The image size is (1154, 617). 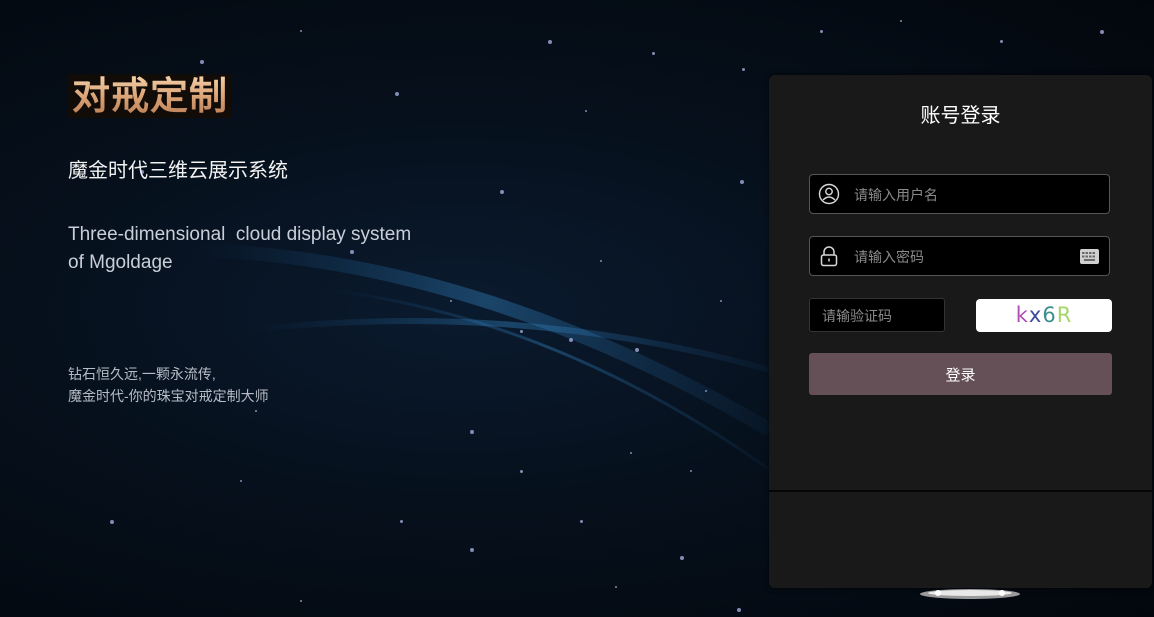 What do you see at coordinates (829, 256) in the screenshot?
I see `lock-icon` at bounding box center [829, 256].